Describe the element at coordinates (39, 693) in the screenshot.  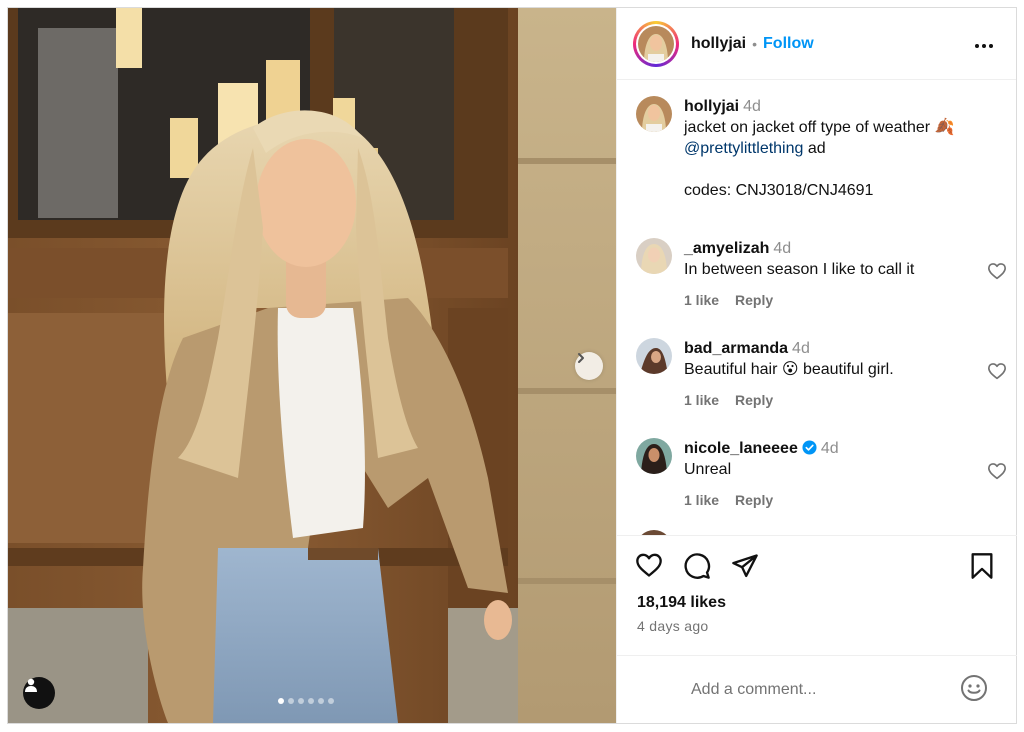
I see `tagged-users-button` at that location.